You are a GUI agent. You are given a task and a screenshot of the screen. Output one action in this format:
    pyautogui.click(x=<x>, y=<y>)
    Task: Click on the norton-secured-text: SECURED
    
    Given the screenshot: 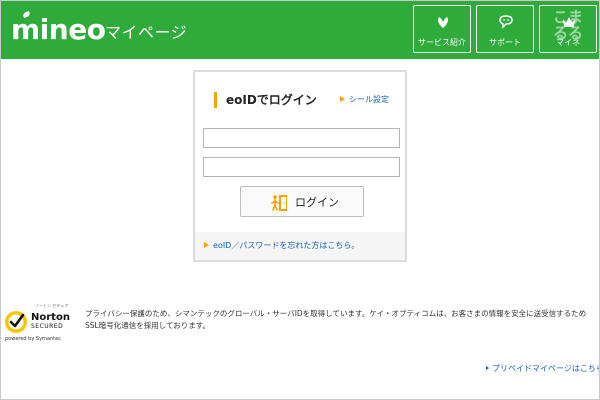 What is the action you would take?
    pyautogui.click(x=47, y=326)
    